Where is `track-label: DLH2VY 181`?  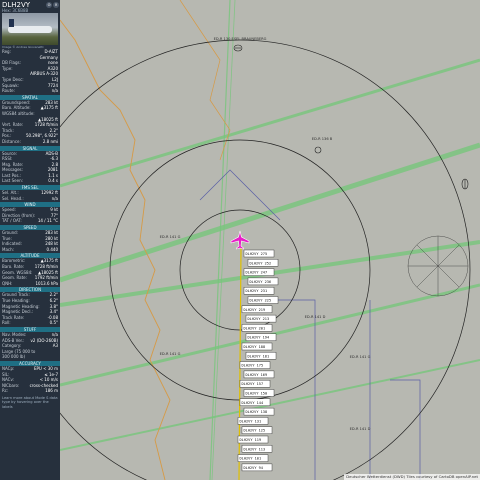 track-label: DLH2VY 181 is located at coordinates (261, 356).